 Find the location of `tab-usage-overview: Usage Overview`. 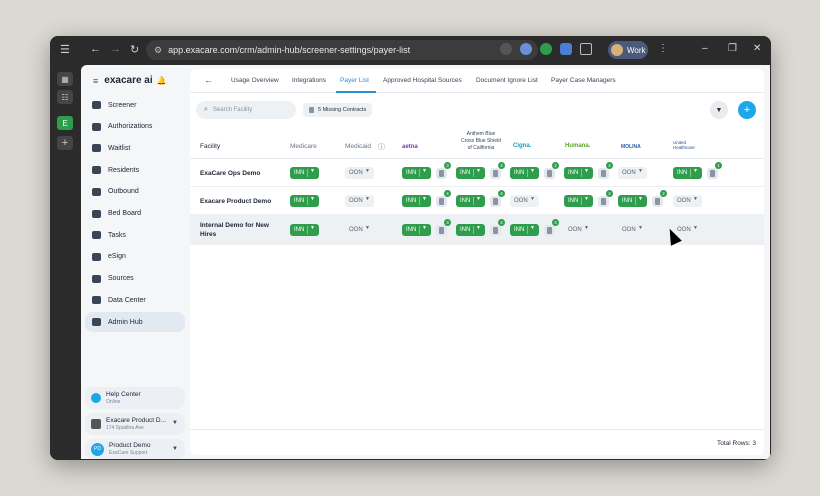

tab-usage-overview: Usage Overview is located at coordinates (255, 80).